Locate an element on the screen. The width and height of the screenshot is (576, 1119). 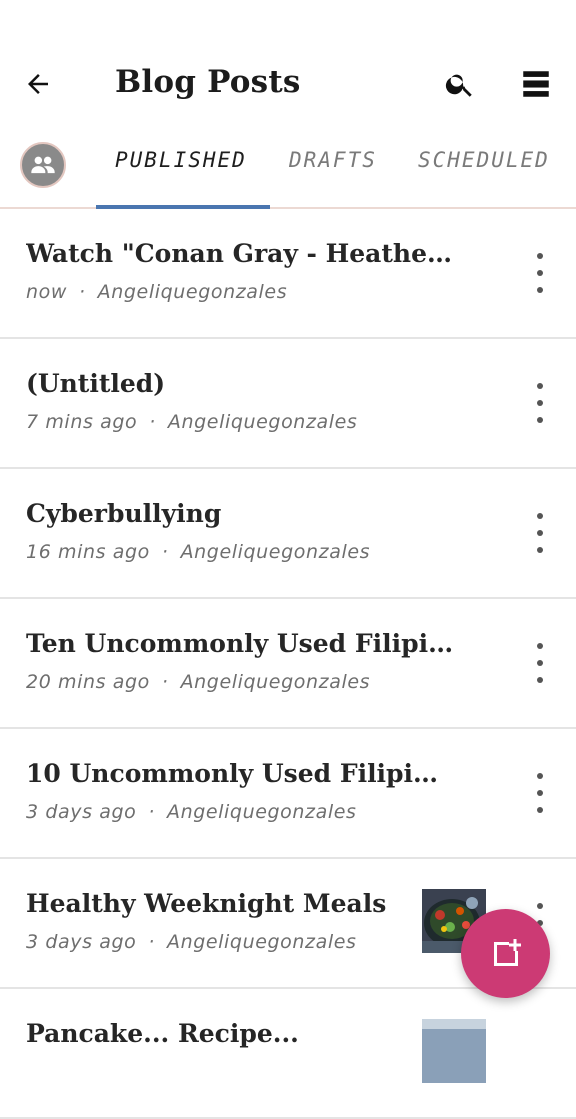
tab-drafts: DRAFTS is located at coordinates (333, 166).